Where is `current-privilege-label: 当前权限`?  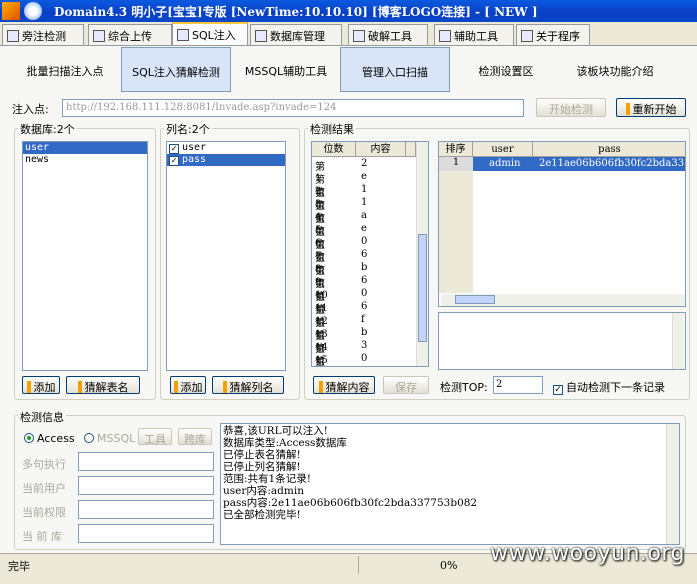 current-privilege-label: 当前权限 is located at coordinates (44, 512).